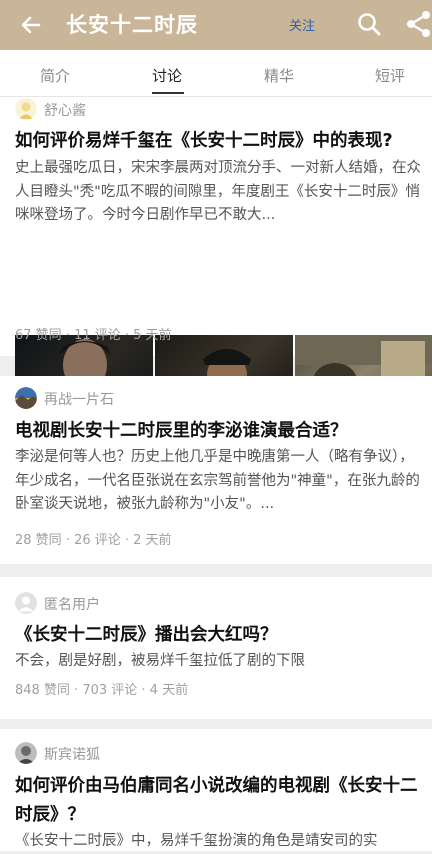  I want to click on answer-excerpt: 不会，剧是好剧，被易烊千玺拉低了剧的下限, so click(220, 662).